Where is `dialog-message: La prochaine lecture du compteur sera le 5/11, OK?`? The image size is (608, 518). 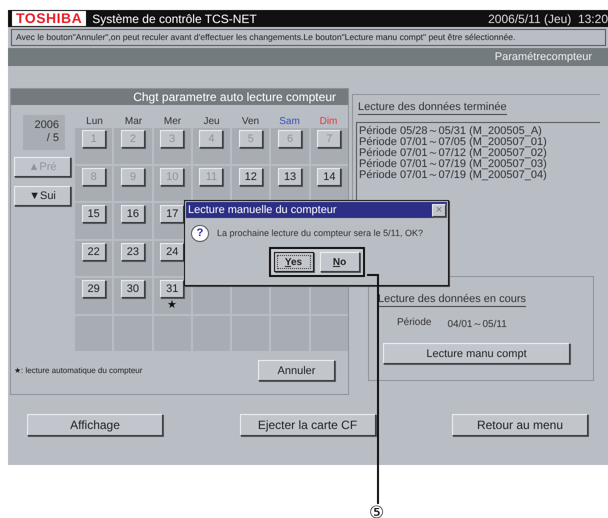
dialog-message: La prochaine lecture du compteur sera le 5/11, OK? is located at coordinates (320, 233).